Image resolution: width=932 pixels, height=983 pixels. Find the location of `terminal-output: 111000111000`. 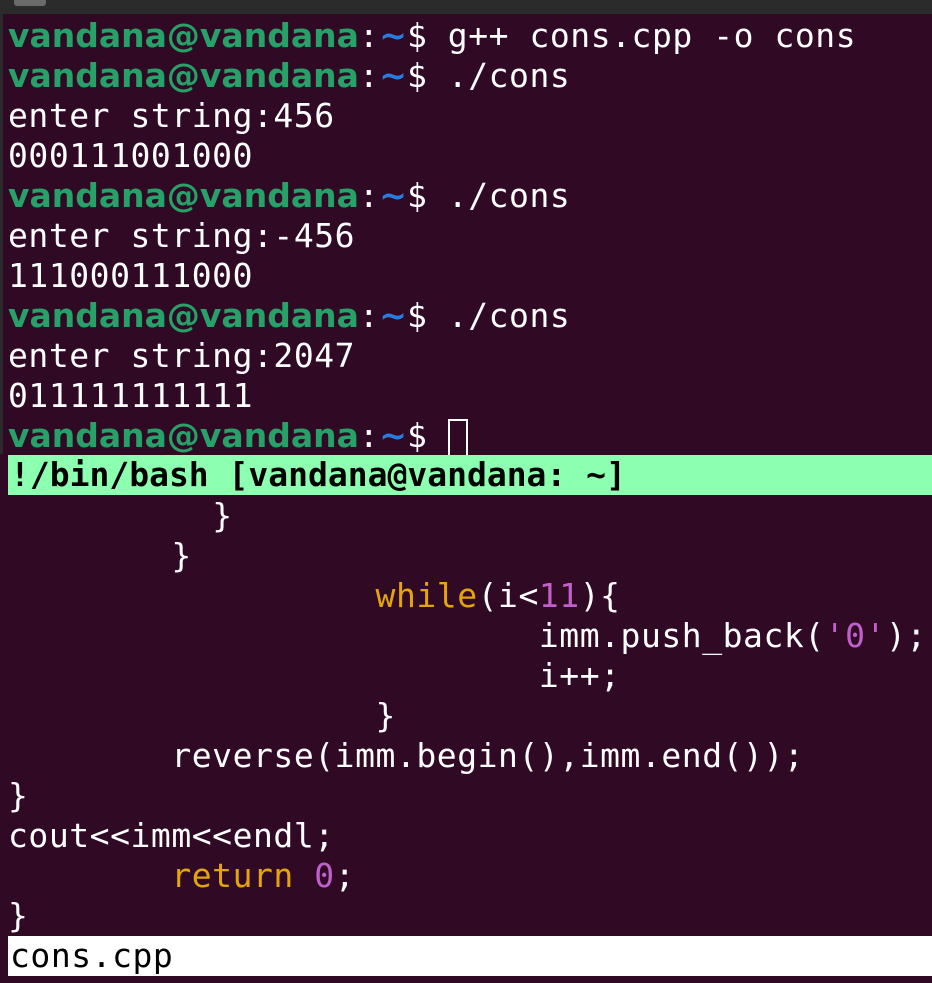

terminal-output: 111000111000 is located at coordinates (131, 275).